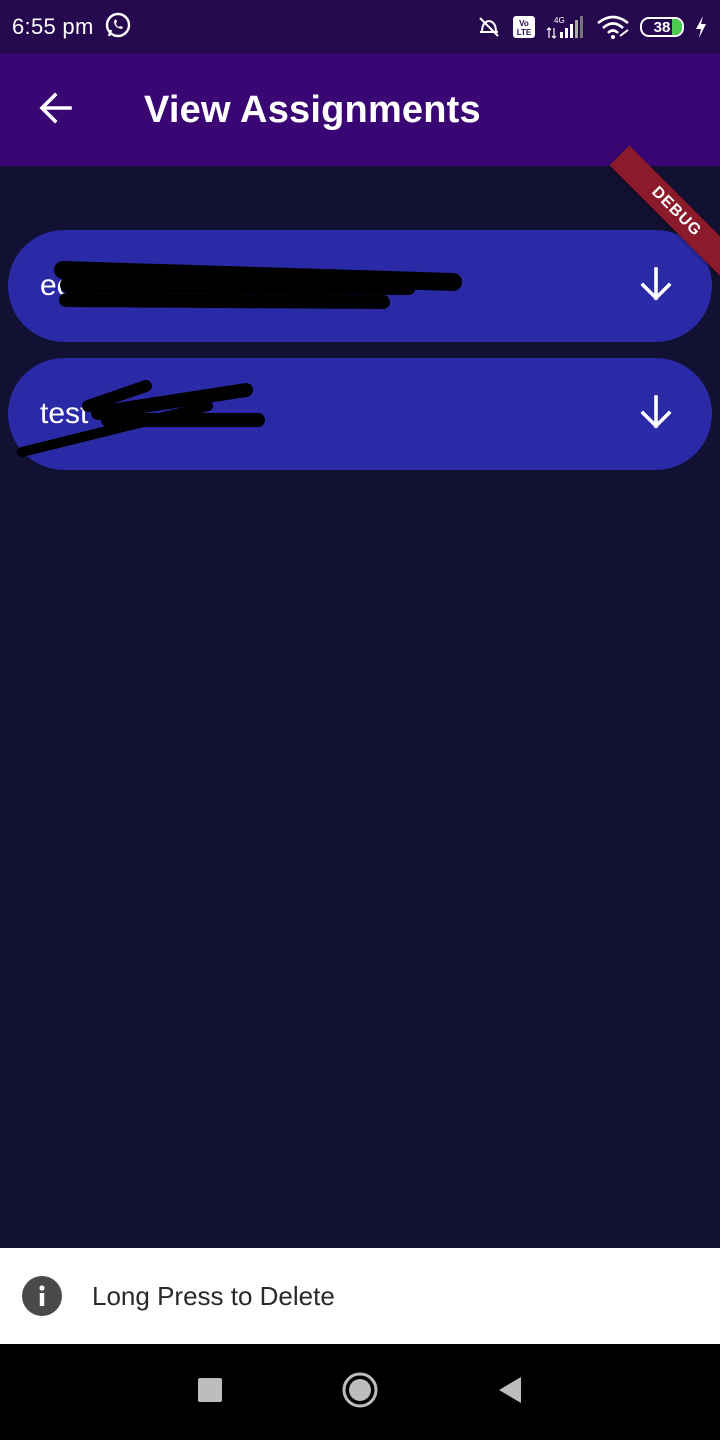 Image resolution: width=720 pixels, height=1440 pixels. What do you see at coordinates (57, 285) in the screenshot?
I see `assignment-label: ee` at bounding box center [57, 285].